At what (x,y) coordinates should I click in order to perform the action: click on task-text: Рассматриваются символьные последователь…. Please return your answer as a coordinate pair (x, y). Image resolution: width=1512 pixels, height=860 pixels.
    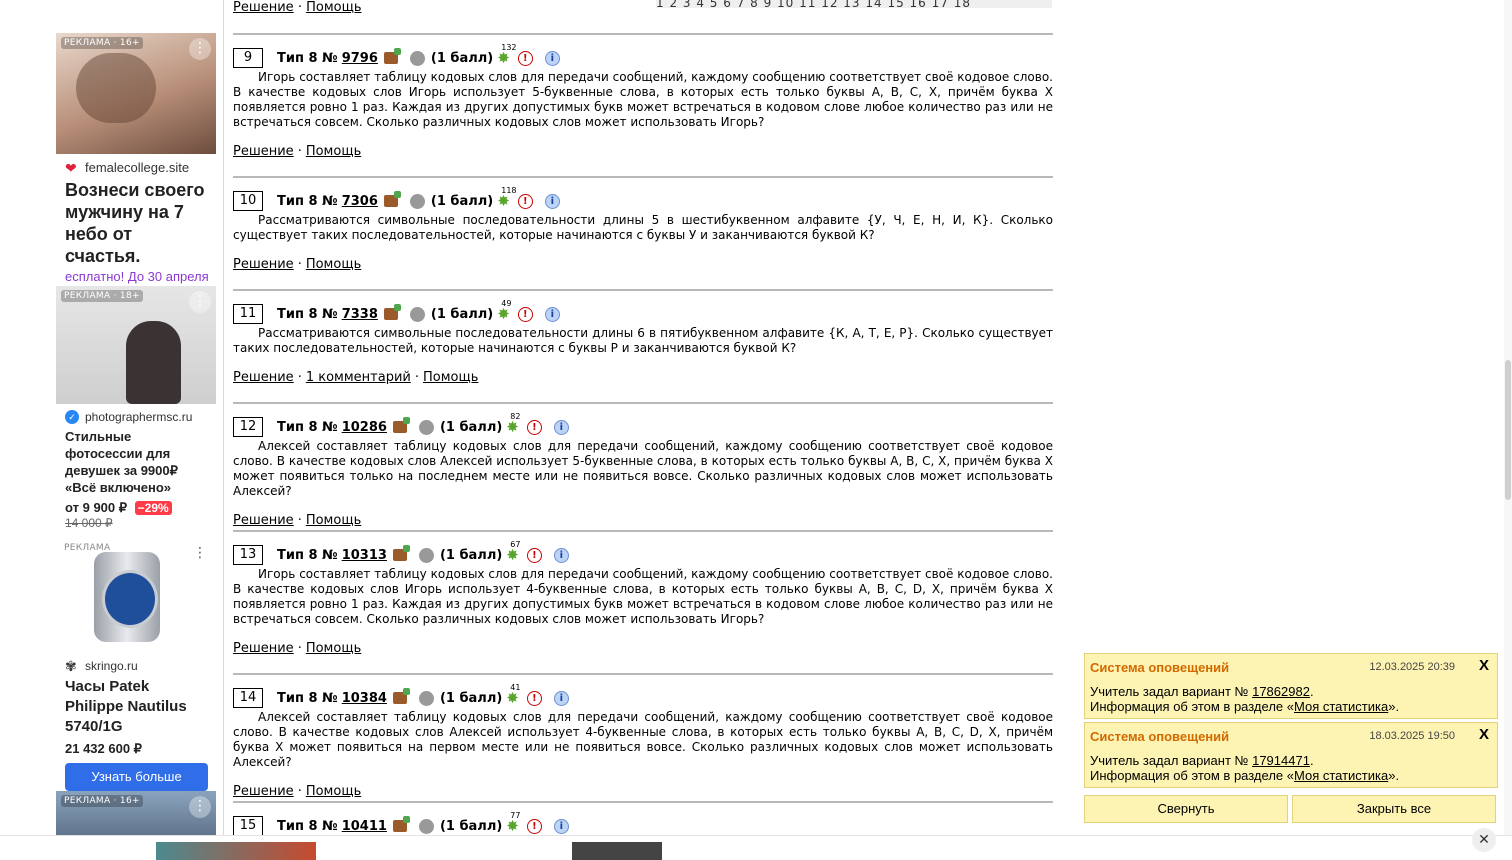
    Looking at the image, I should click on (643, 227).